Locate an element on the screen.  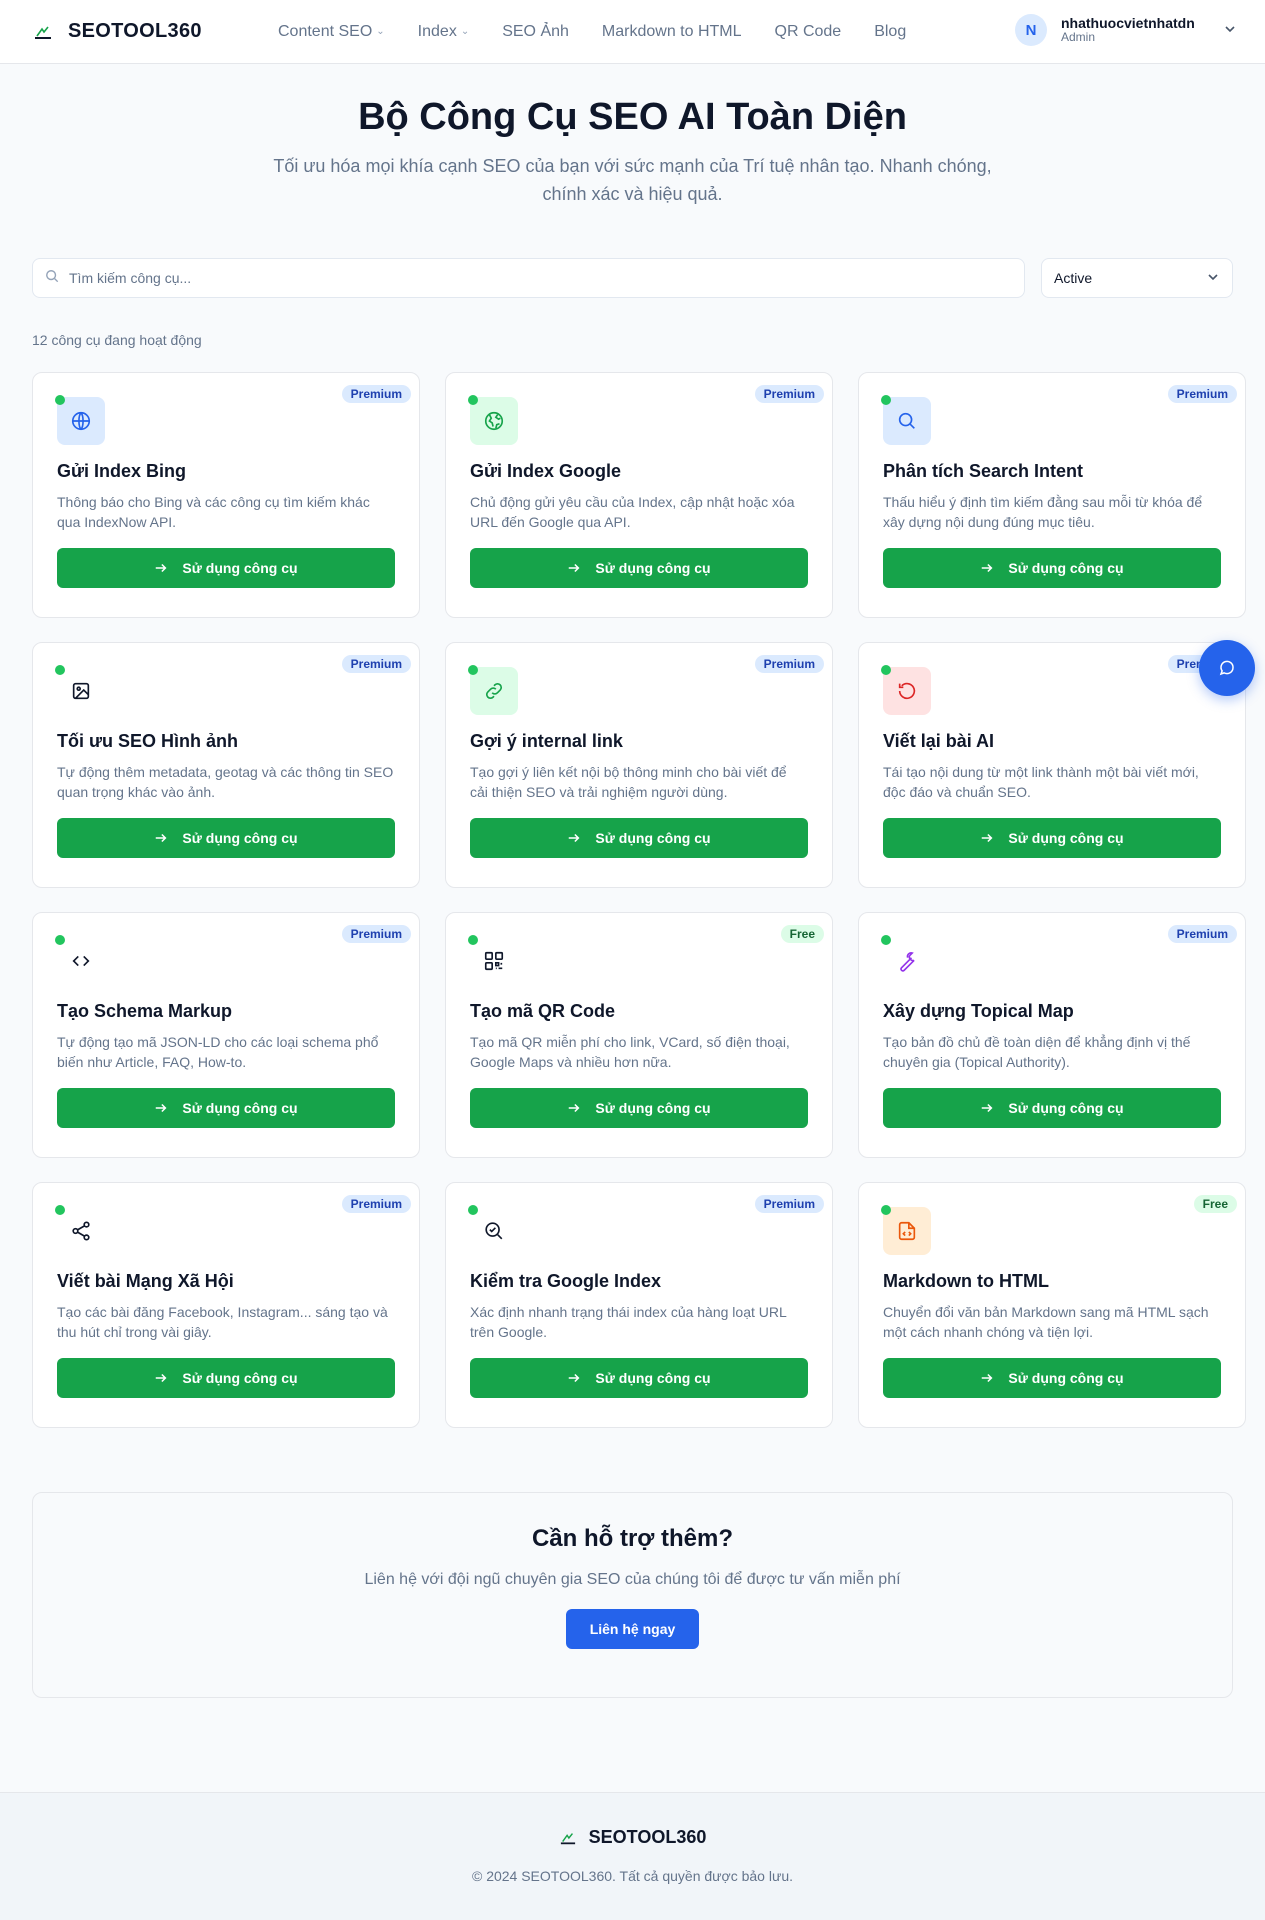
earth-icon is located at coordinates (494, 421).